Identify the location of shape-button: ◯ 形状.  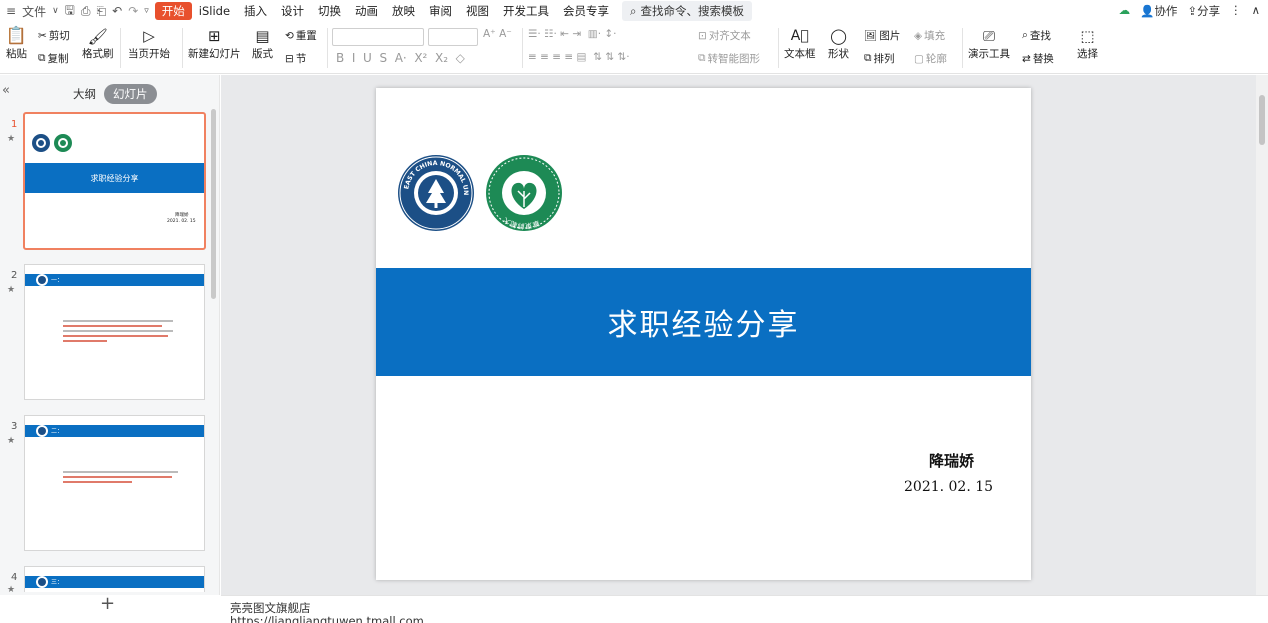
(838, 43).